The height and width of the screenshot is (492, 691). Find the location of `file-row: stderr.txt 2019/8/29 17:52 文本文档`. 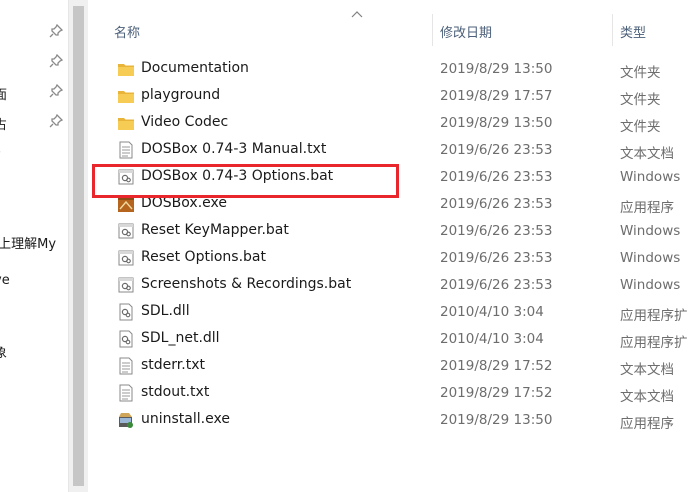

file-row: stderr.txt 2019/8/29 17:52 文本文档 is located at coordinates (389, 366).